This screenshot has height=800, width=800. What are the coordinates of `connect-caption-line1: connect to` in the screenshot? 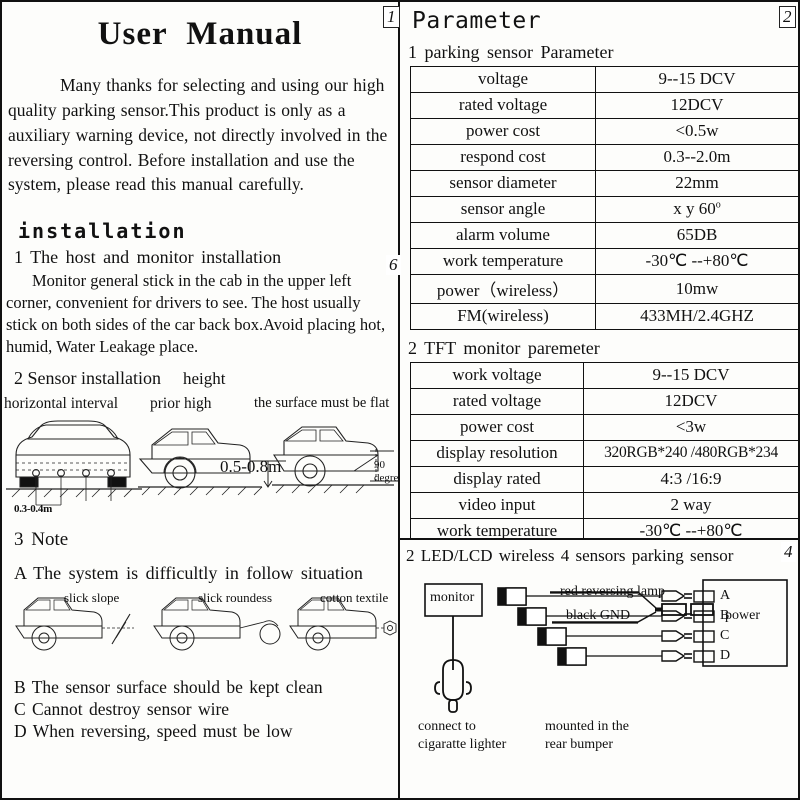 It's located at (447, 726).